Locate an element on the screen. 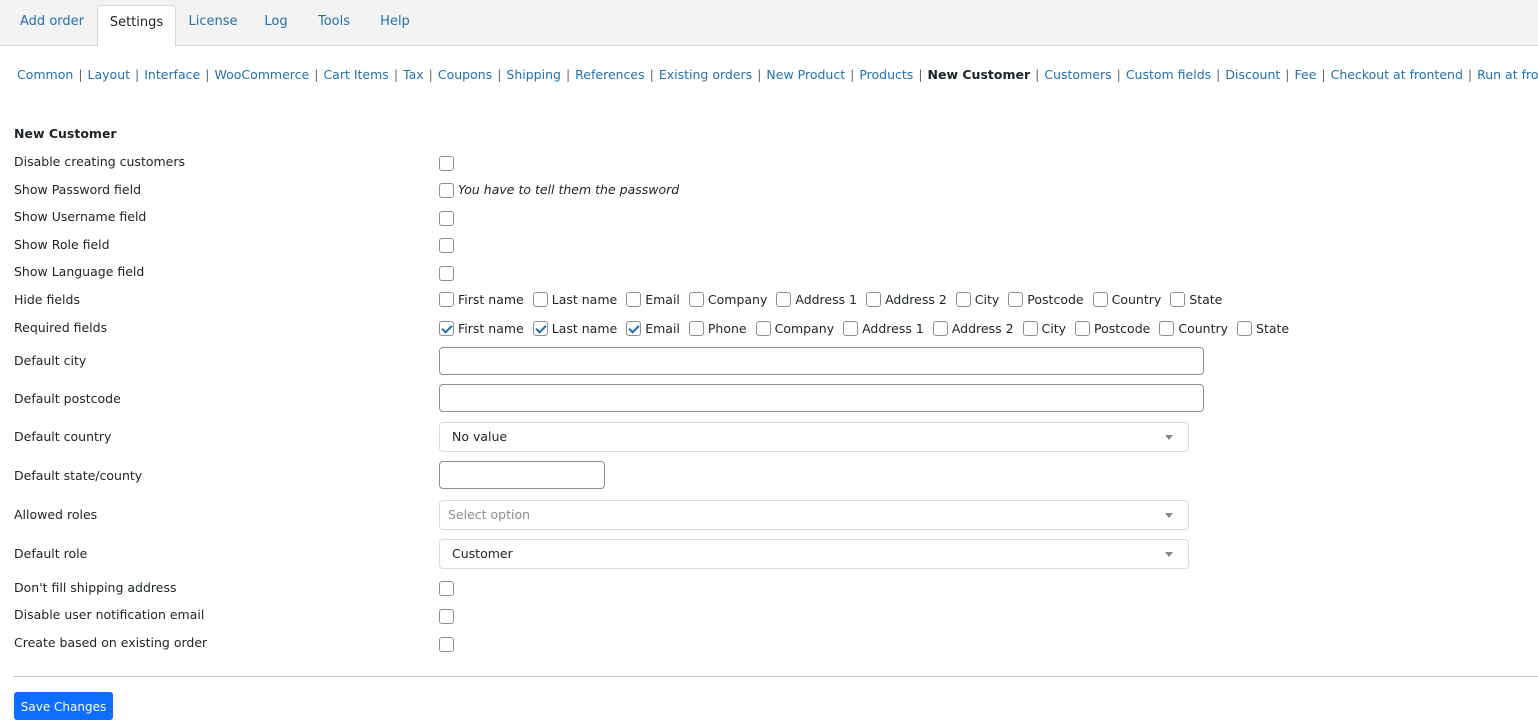  hide-email-checkbox is located at coordinates (634, 299).